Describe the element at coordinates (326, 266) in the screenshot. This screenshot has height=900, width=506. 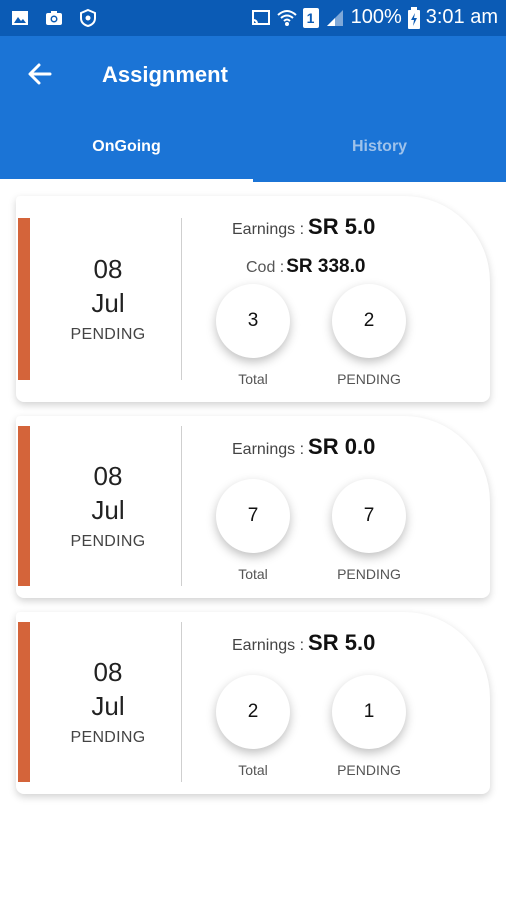
I see `cod-value: SR 338.0` at that location.